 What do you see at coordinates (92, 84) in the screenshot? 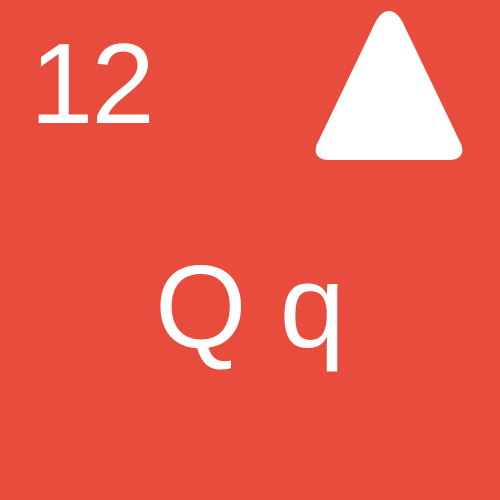
I see `card-number: 12` at bounding box center [92, 84].